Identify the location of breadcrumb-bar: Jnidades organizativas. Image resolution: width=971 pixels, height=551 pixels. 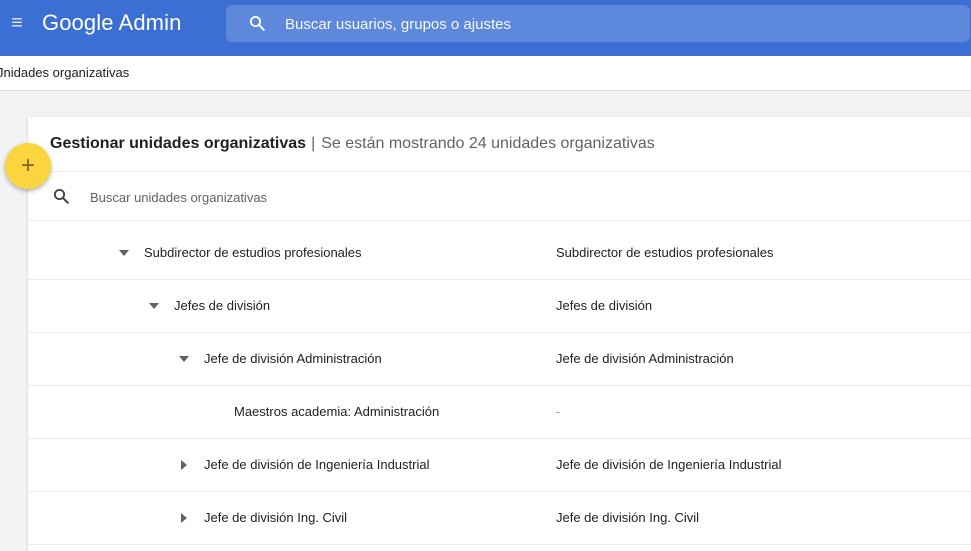
(485, 73).